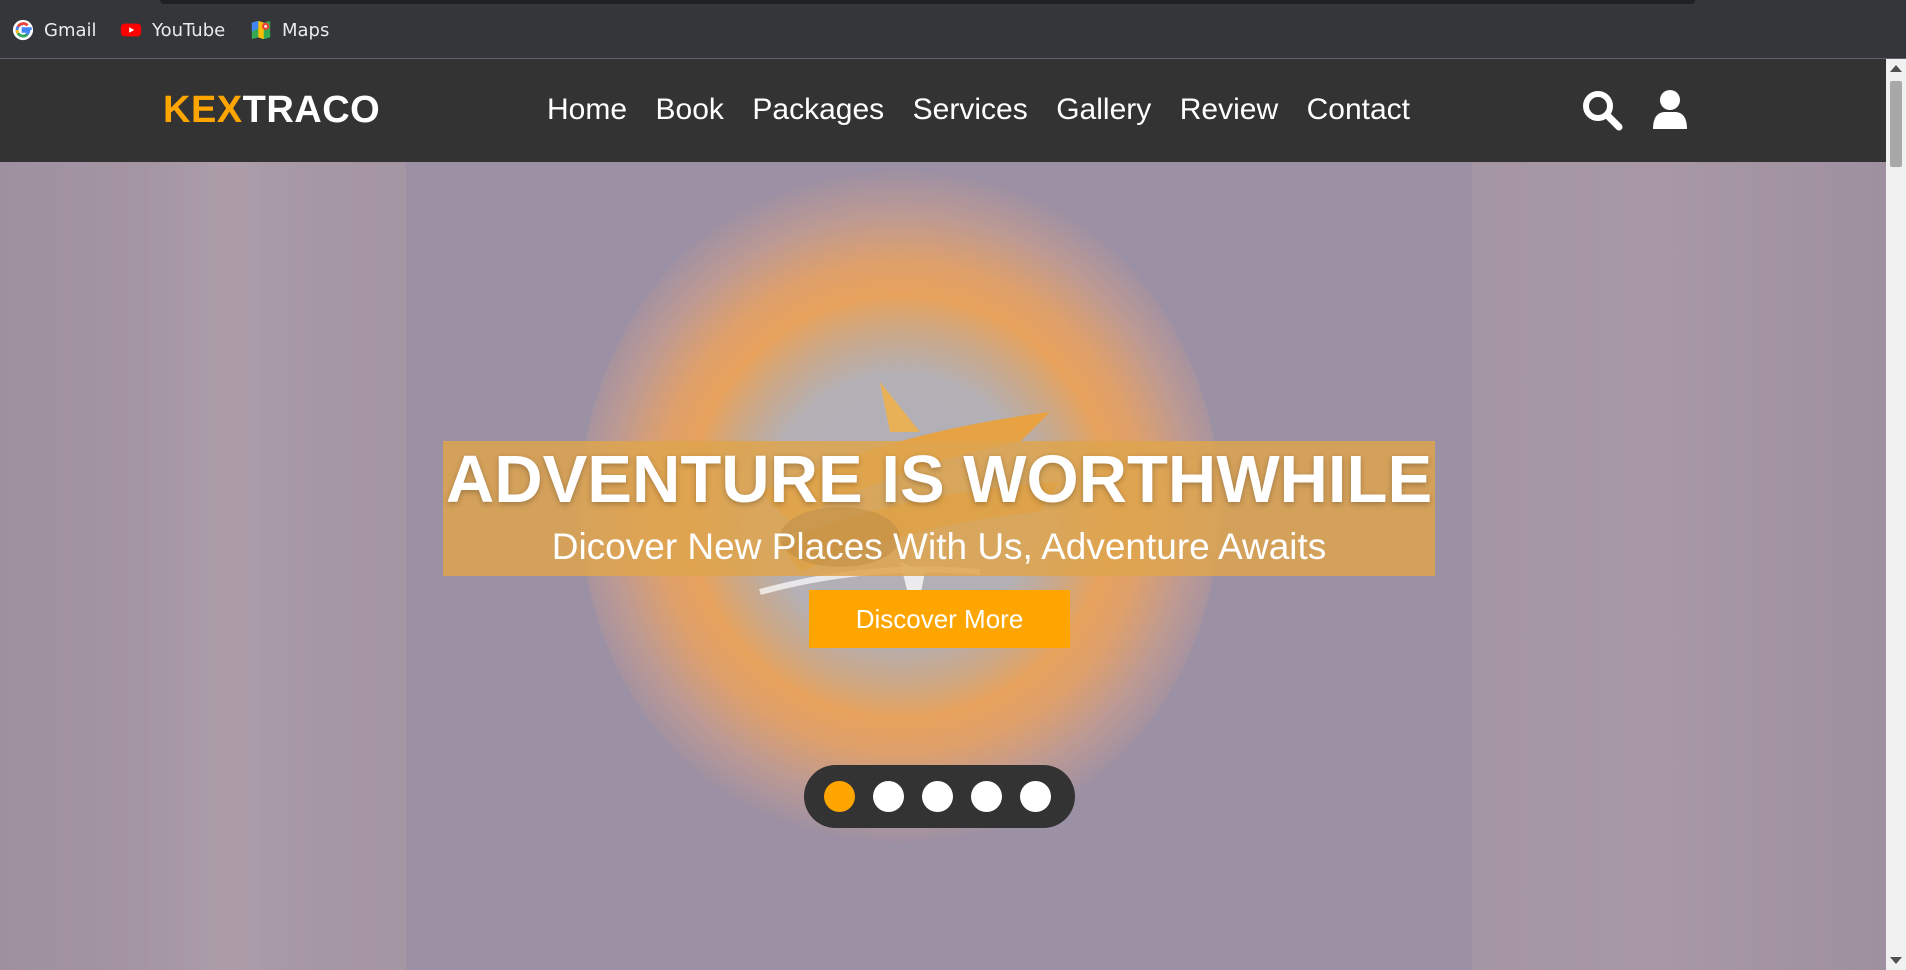 This screenshot has width=1906, height=970. What do you see at coordinates (690, 110) in the screenshot?
I see `nav-book: Book` at bounding box center [690, 110].